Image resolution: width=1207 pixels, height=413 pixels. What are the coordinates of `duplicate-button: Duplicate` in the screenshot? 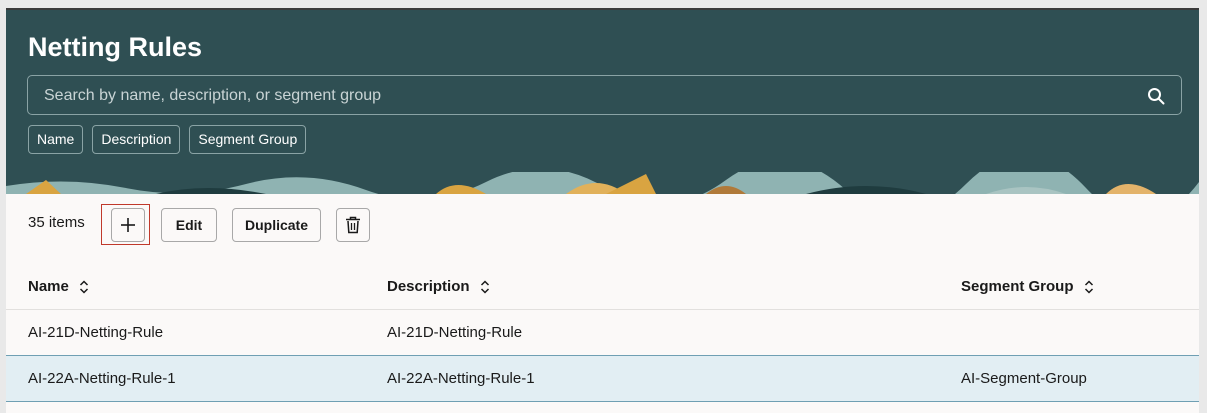 It's located at (276, 225).